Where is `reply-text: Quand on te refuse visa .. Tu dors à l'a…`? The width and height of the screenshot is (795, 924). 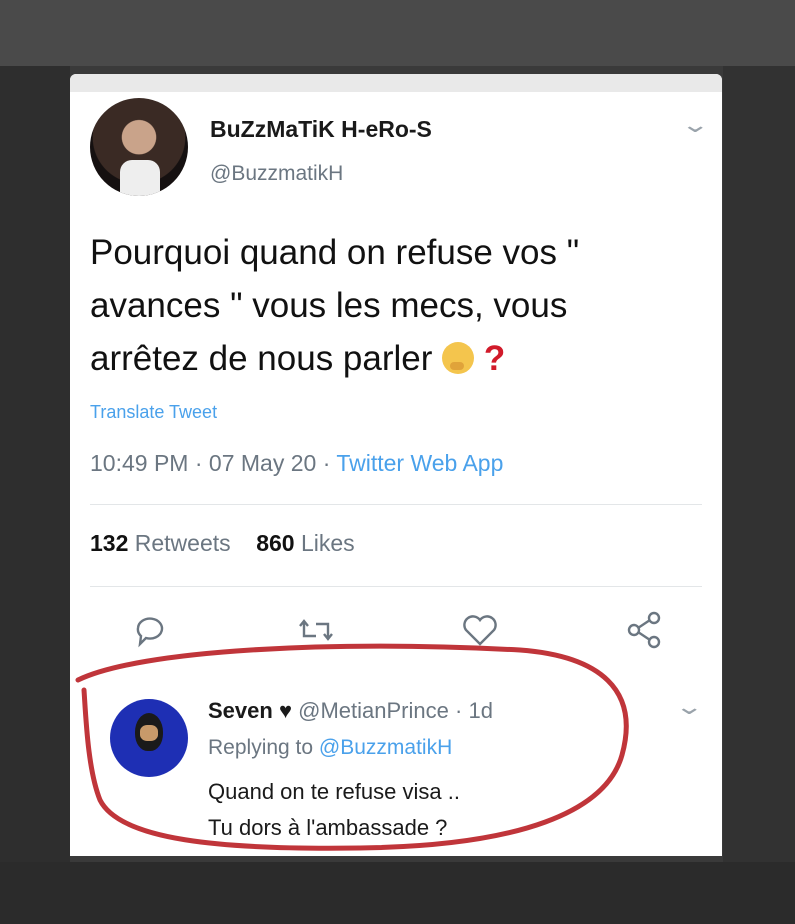
reply-text: Quand on te refuse visa .. Tu dors à l'a… is located at coordinates (334, 810).